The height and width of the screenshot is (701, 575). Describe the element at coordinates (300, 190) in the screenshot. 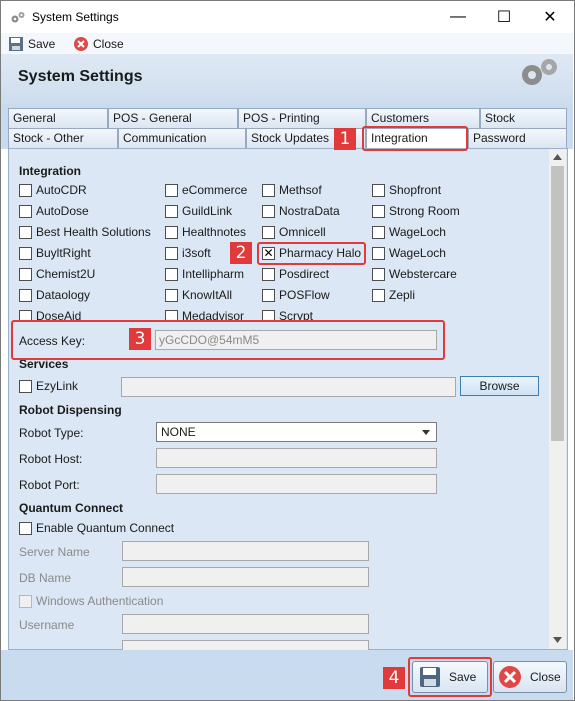

I see `checkbox-label: Methsof` at that location.